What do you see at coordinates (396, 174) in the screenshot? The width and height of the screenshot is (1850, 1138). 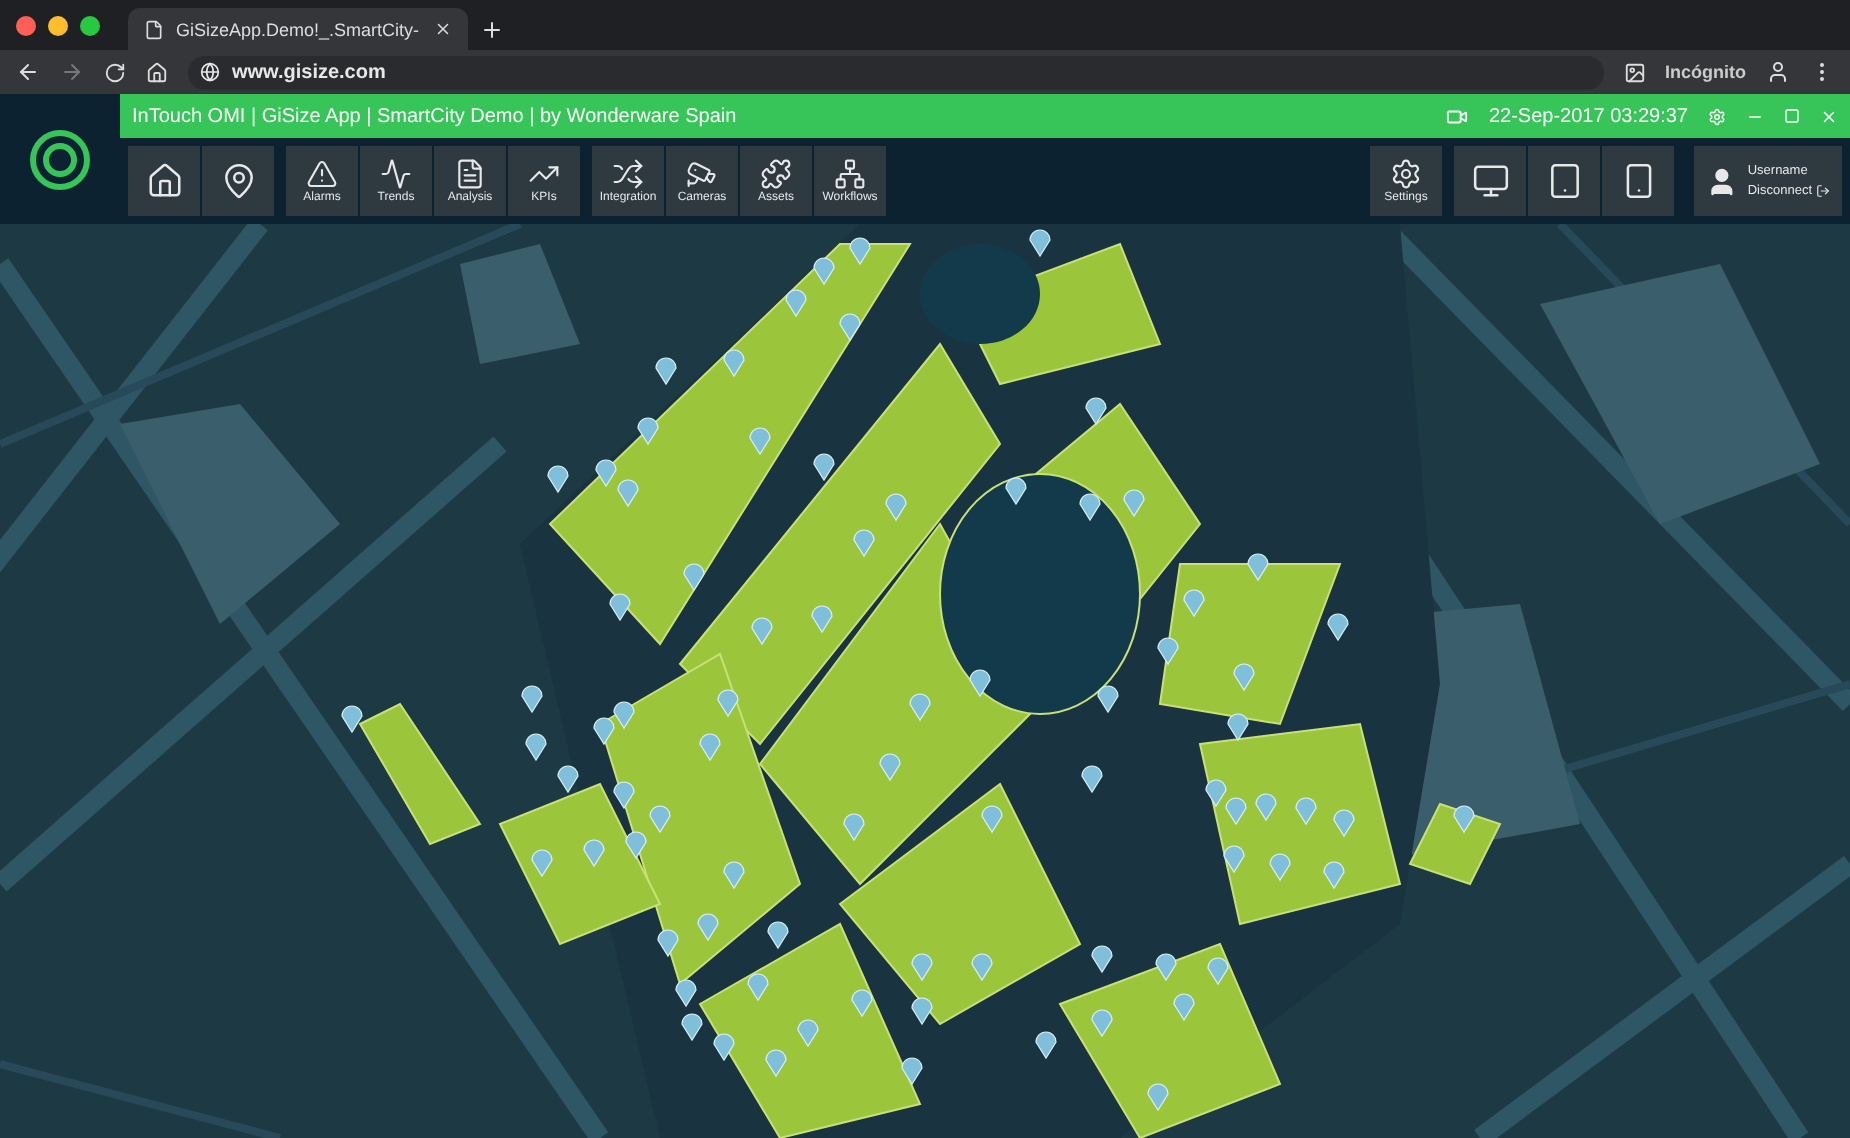 I see `chart-icon` at bounding box center [396, 174].